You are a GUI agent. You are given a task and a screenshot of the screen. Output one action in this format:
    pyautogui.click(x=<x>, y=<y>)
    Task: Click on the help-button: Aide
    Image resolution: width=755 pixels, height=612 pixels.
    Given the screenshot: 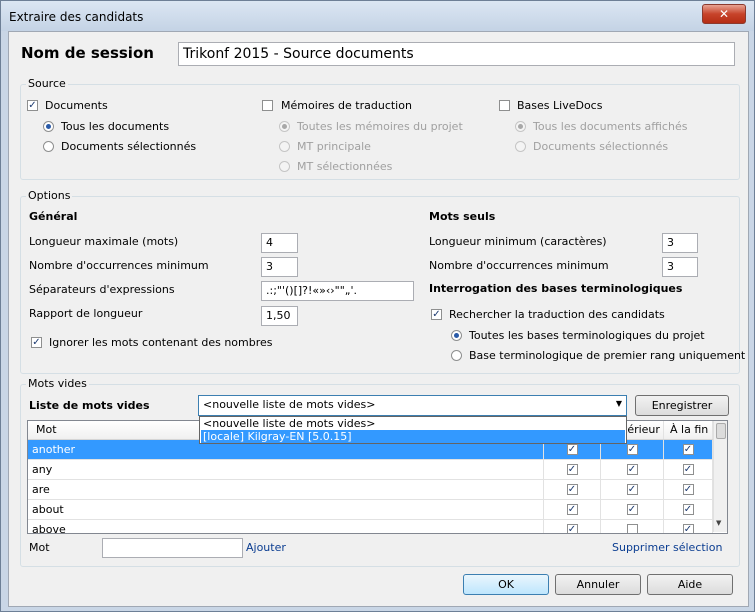 What is the action you would take?
    pyautogui.click(x=690, y=584)
    